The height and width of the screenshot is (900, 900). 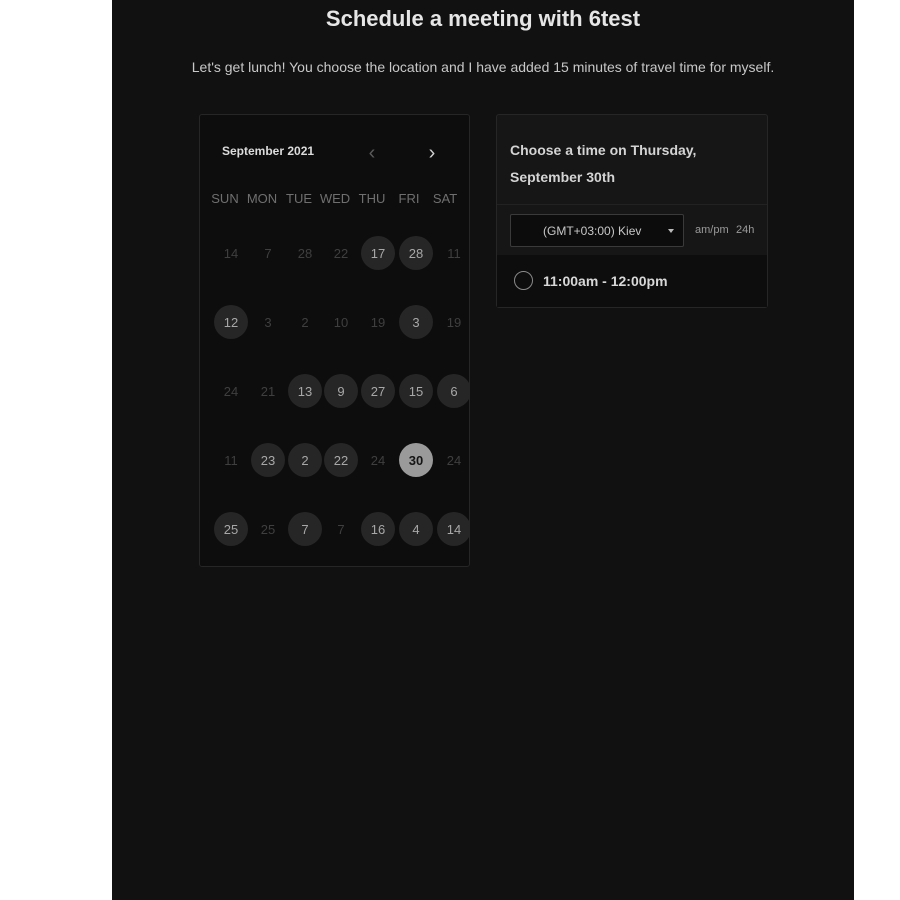 What do you see at coordinates (372, 198) in the screenshot?
I see `weekday-label: THU` at bounding box center [372, 198].